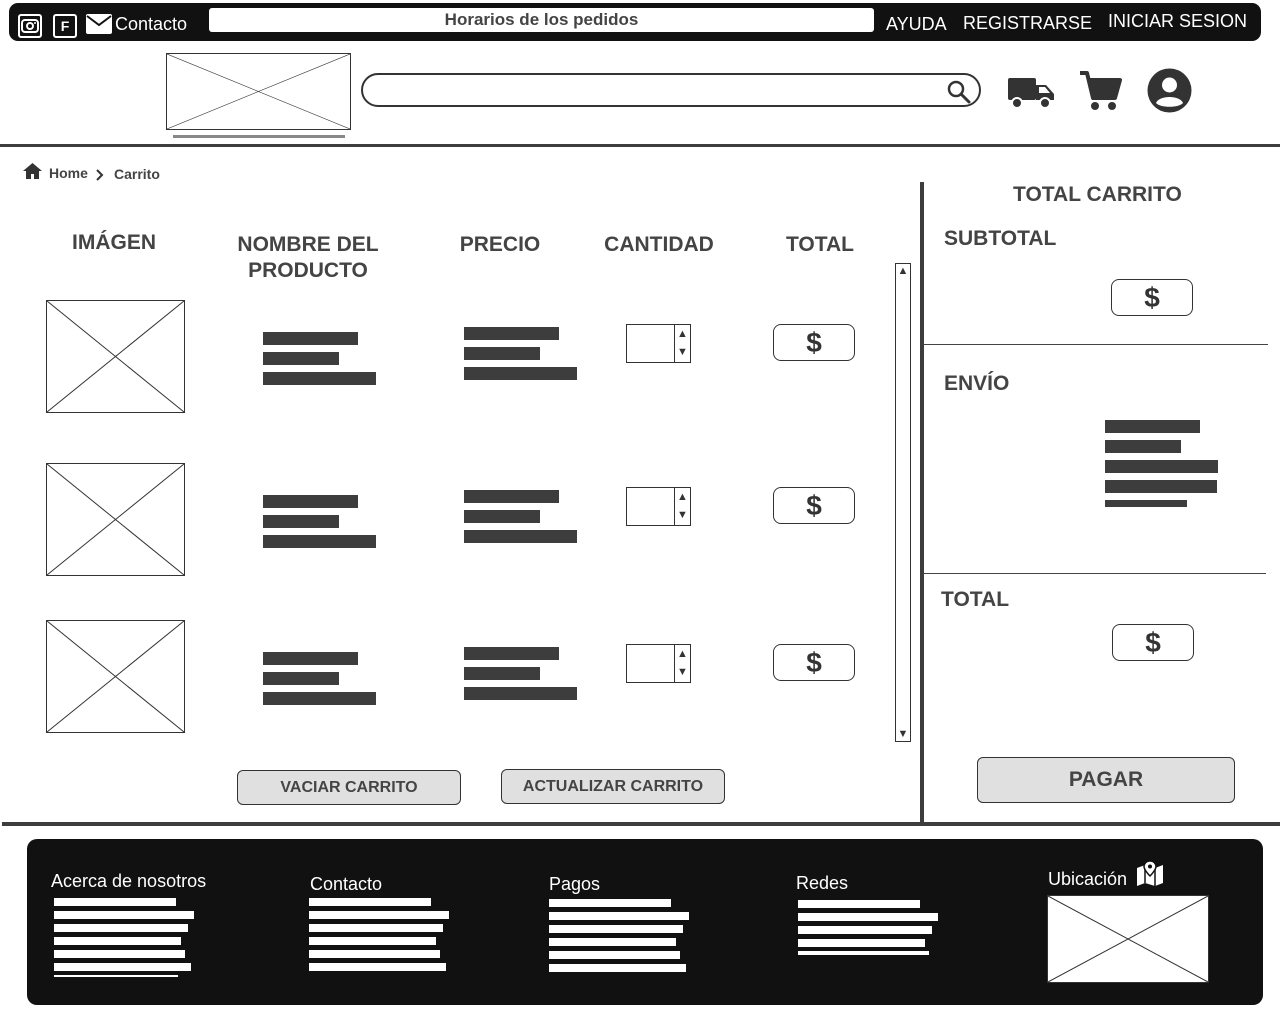 This screenshot has height=1024, width=1280. What do you see at coordinates (1169, 93) in the screenshot?
I see `user-account-icon` at bounding box center [1169, 93].